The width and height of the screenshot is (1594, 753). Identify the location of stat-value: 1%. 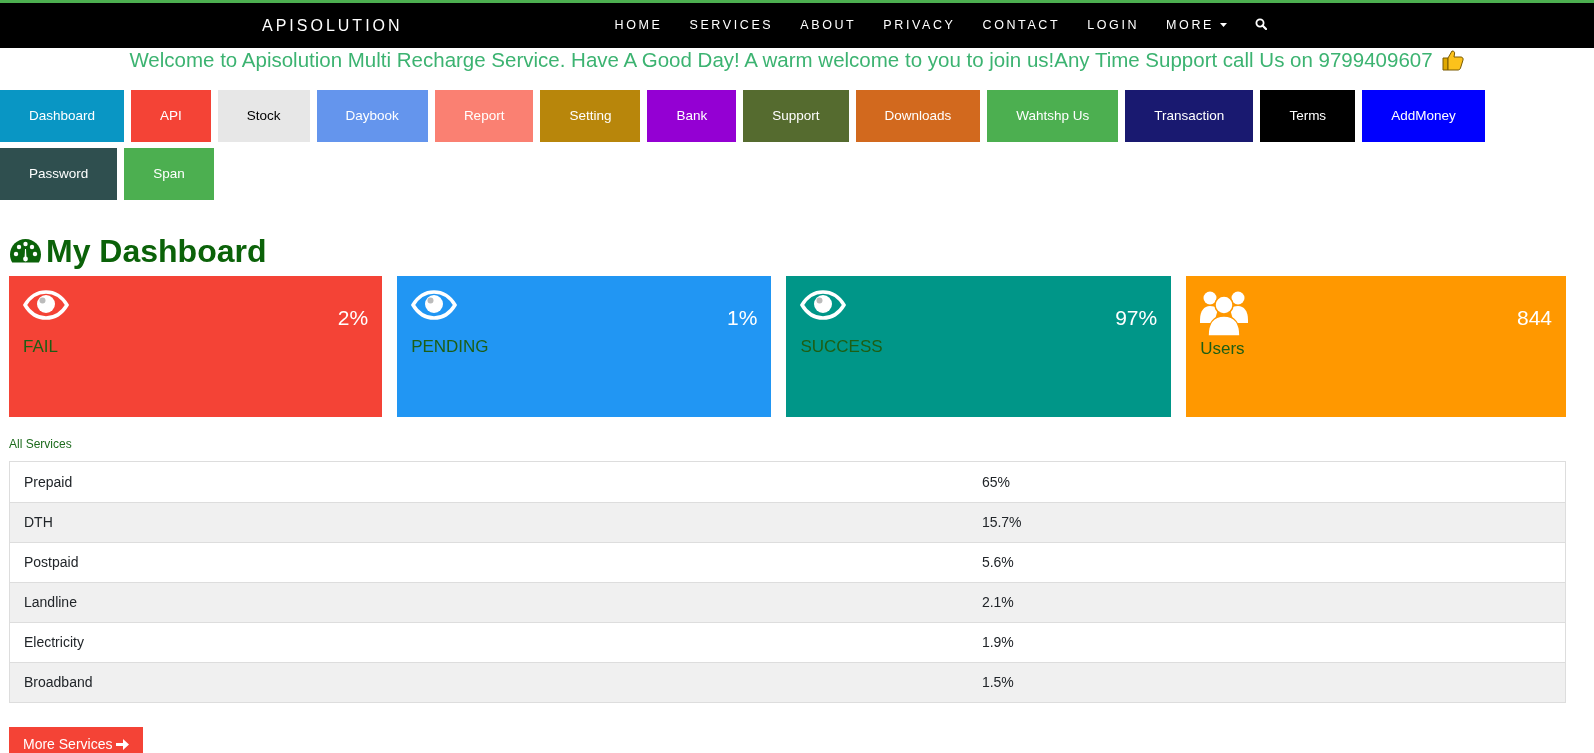
(742, 318).